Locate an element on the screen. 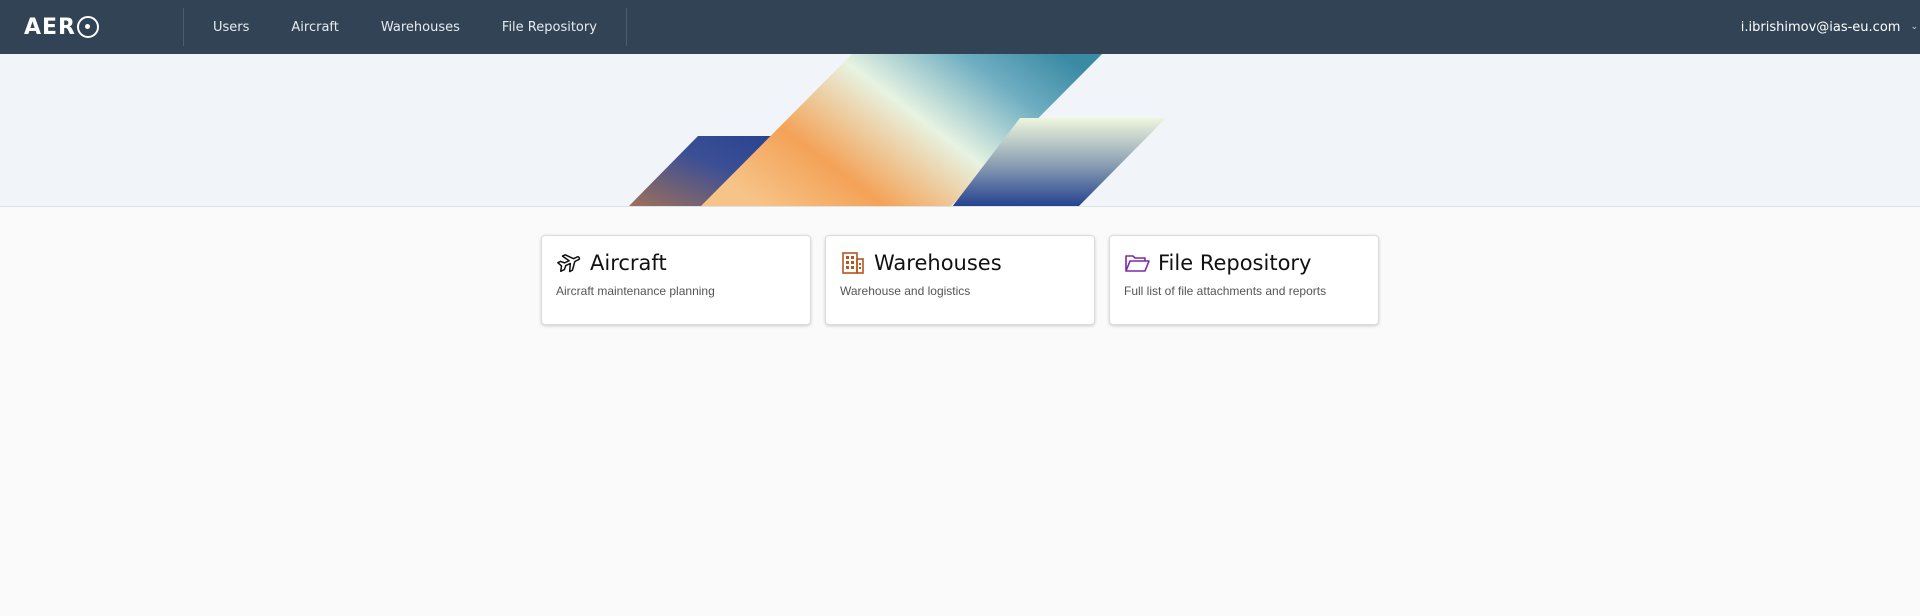  card-warehouses: Warehouses Warehouse and logistics is located at coordinates (960, 280).